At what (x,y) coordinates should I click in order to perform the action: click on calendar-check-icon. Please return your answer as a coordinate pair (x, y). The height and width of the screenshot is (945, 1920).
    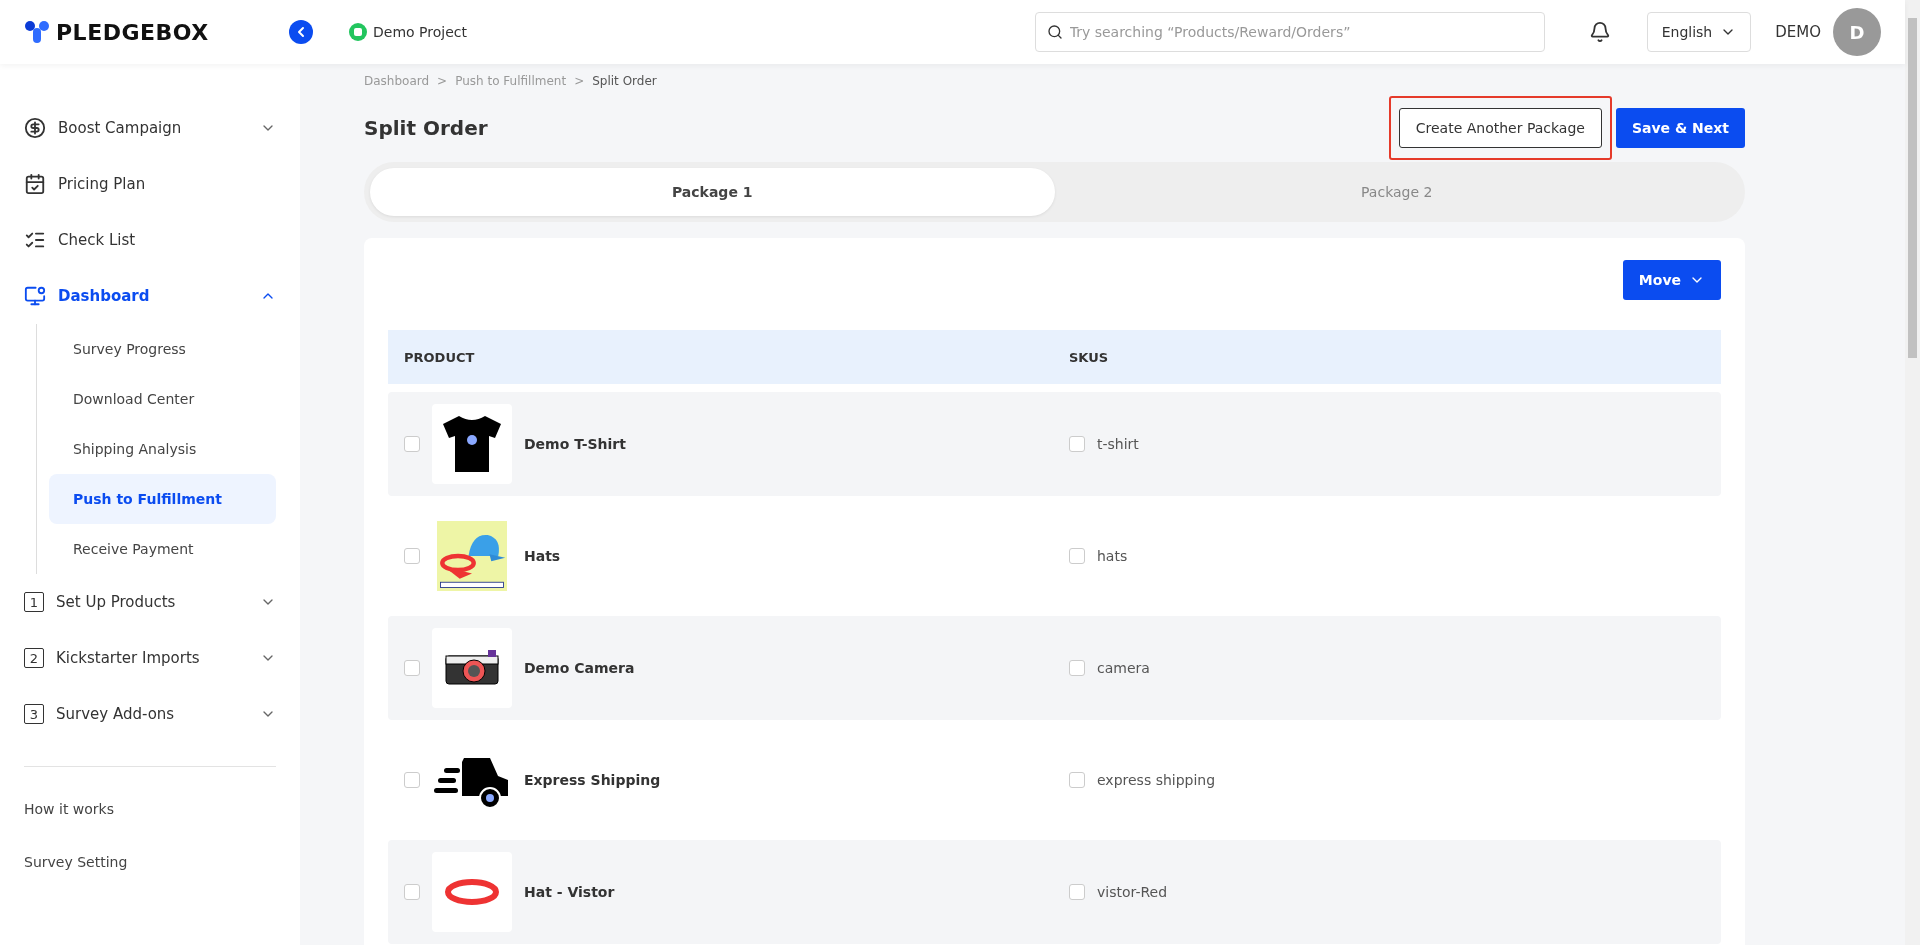
    Looking at the image, I should click on (35, 184).